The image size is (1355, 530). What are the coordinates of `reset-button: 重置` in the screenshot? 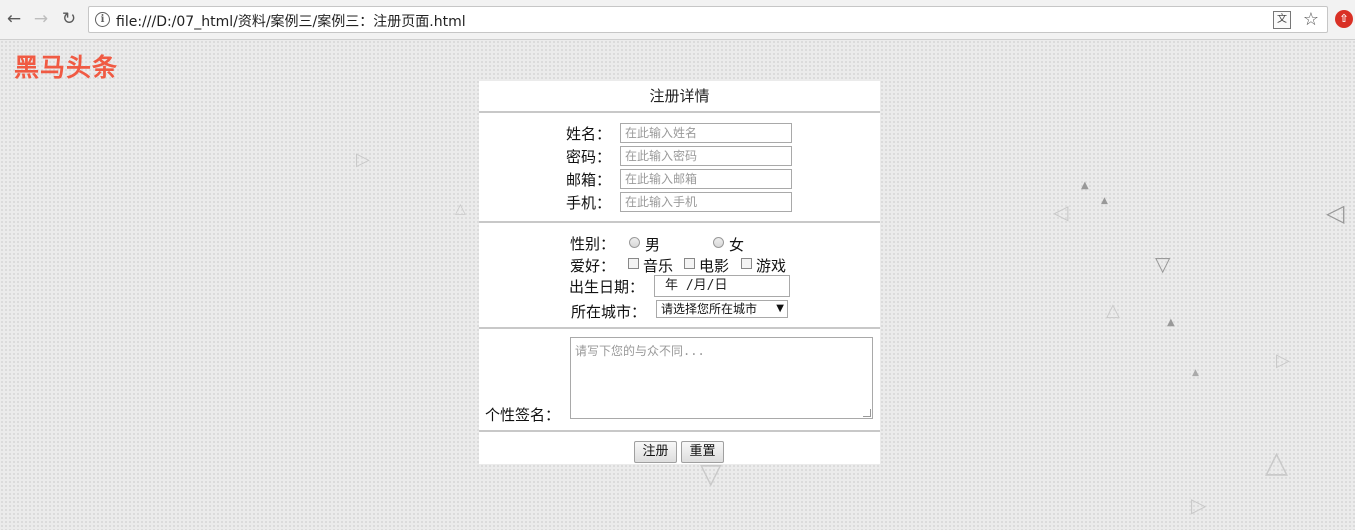 It's located at (702, 452).